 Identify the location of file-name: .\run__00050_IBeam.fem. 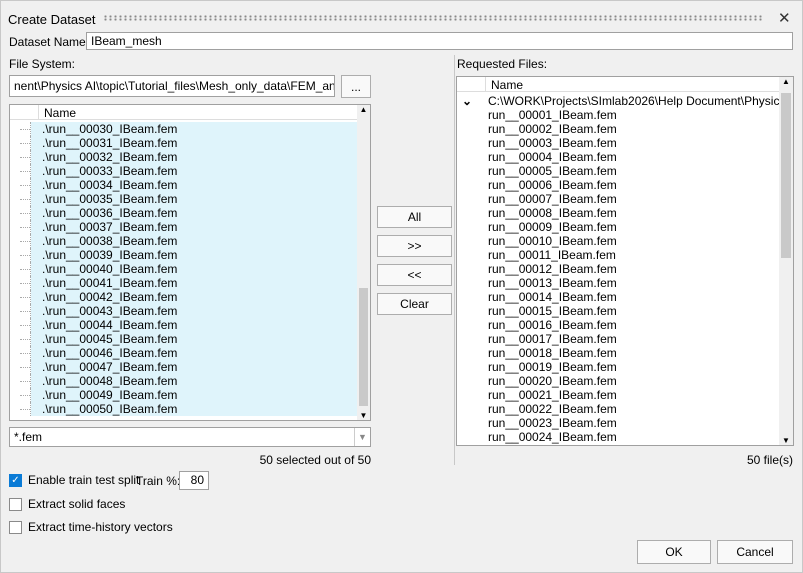
(194, 409).